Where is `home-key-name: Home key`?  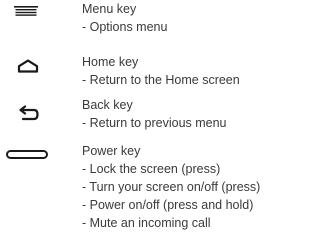
home-key-name: Home key is located at coordinates (110, 62).